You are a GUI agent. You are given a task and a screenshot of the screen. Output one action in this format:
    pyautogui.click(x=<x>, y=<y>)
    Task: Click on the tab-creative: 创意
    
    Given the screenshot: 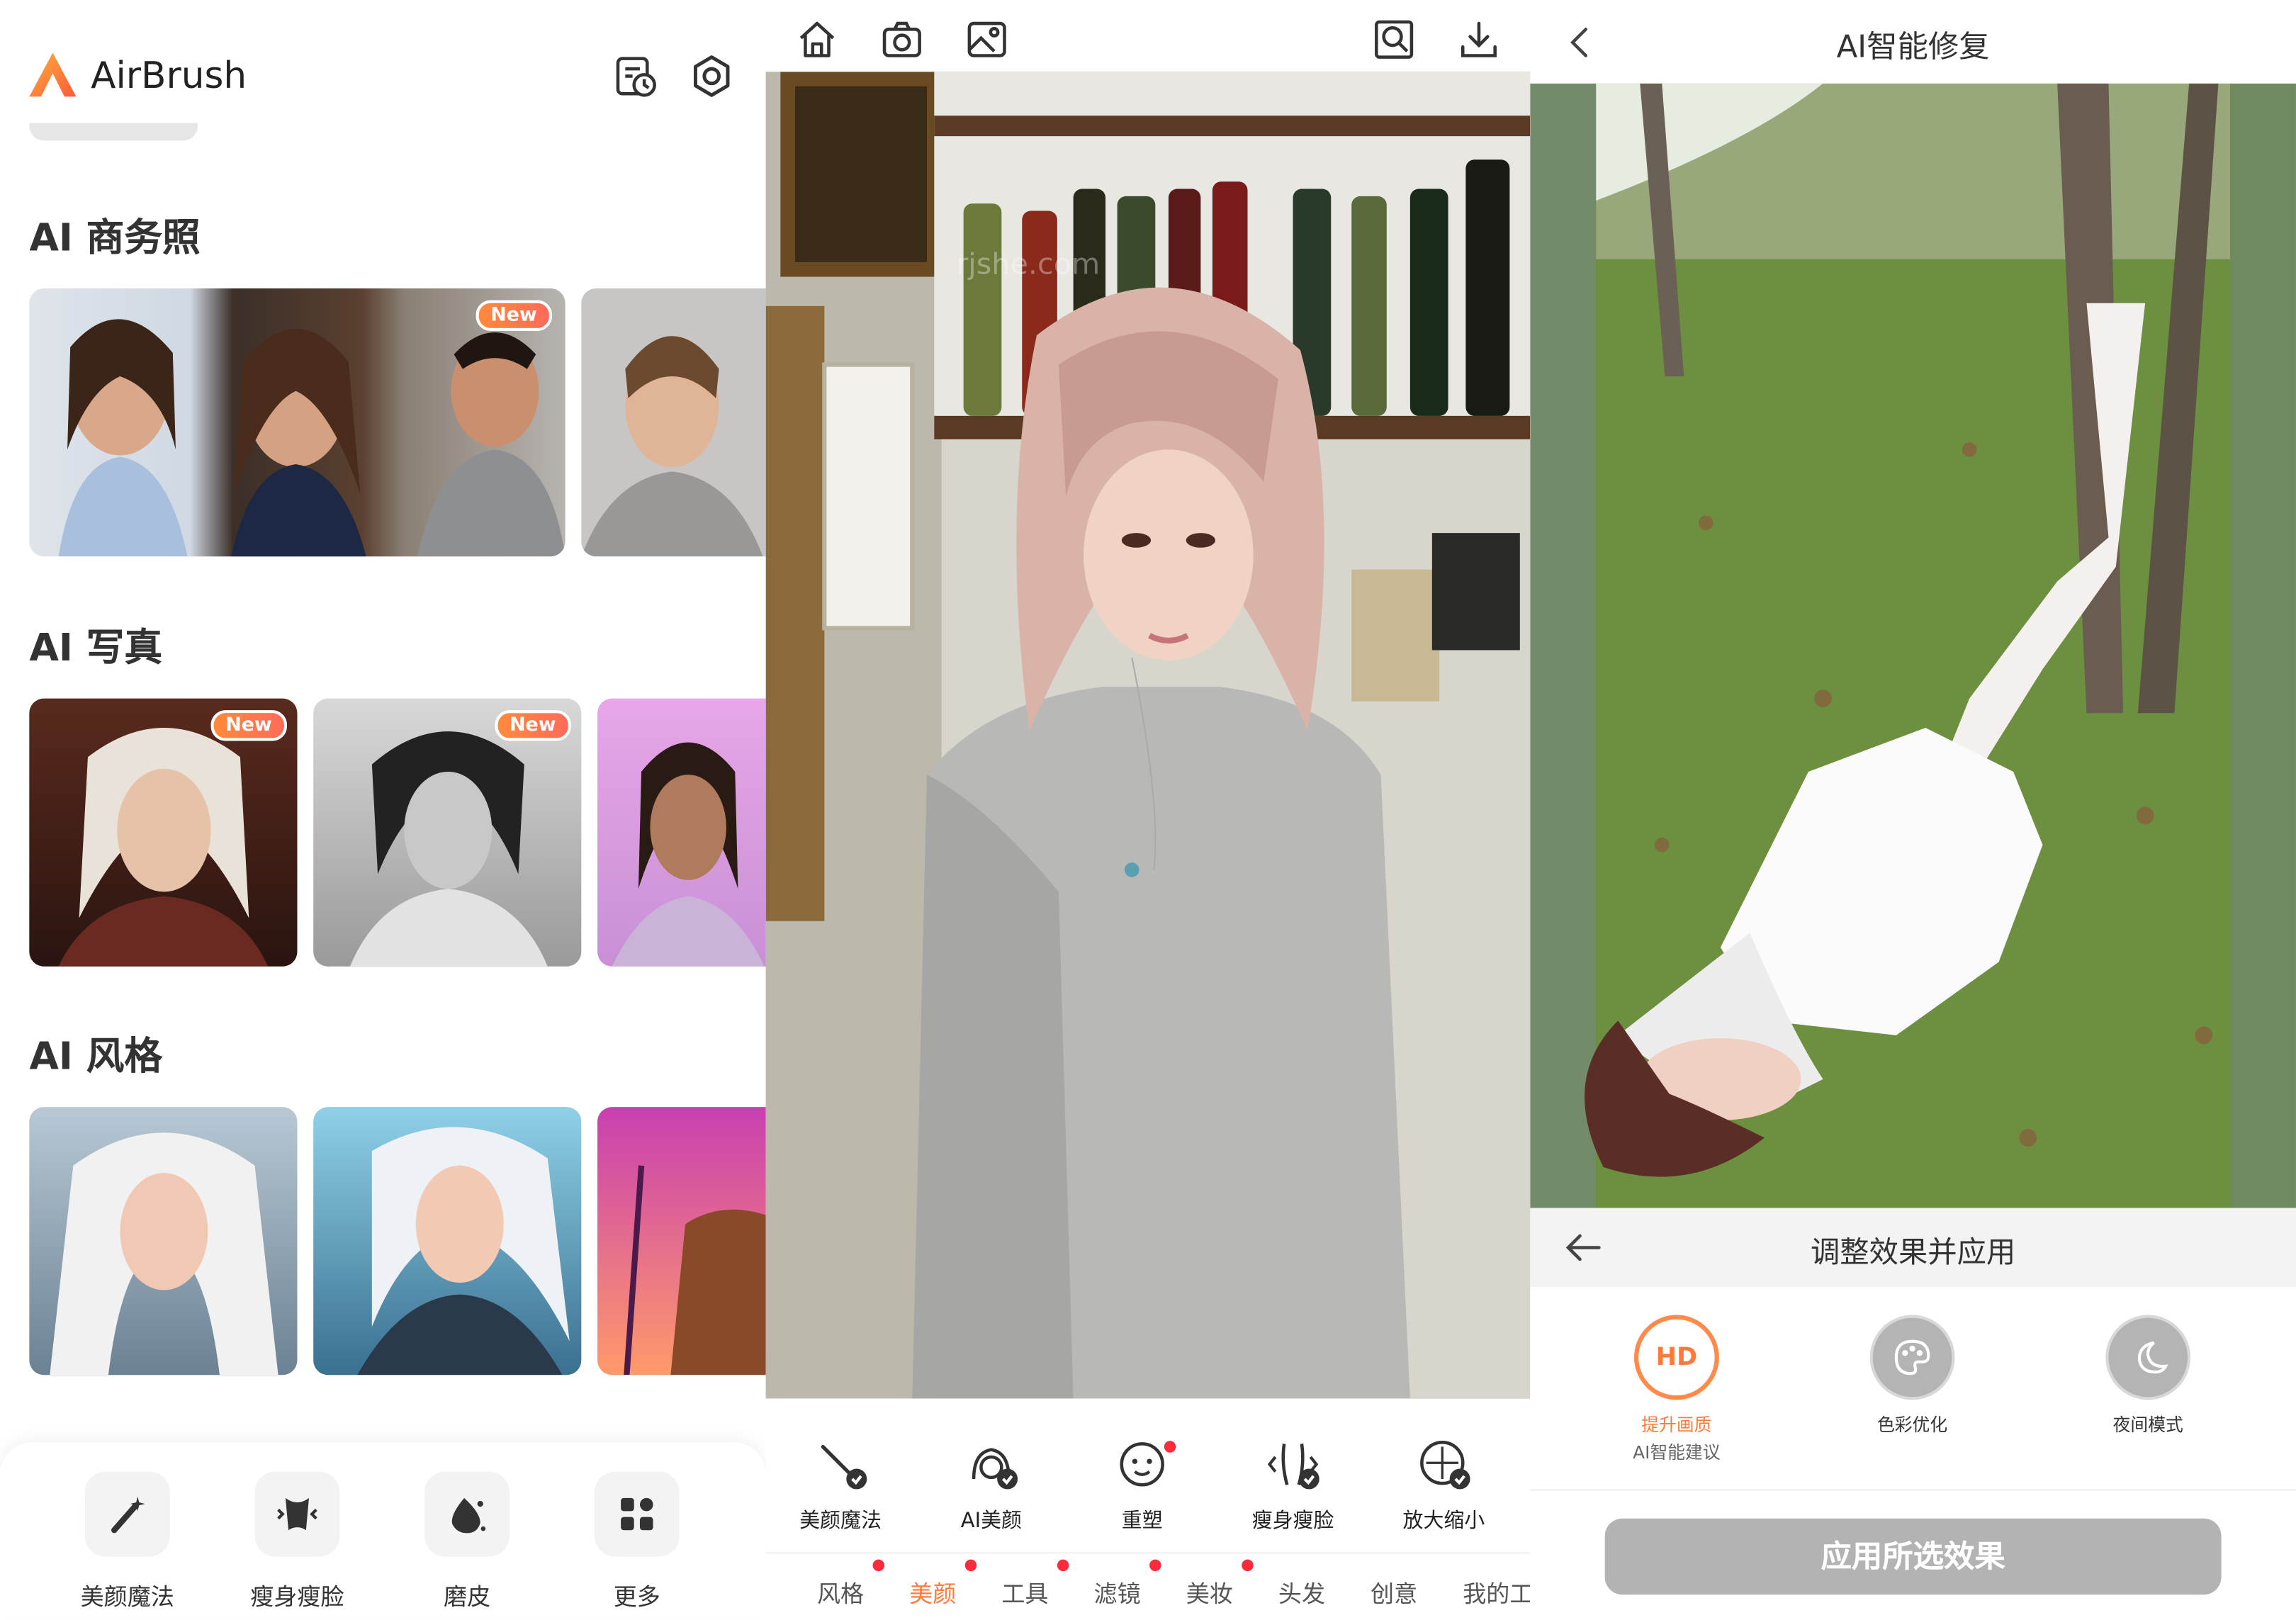 What is the action you would take?
    pyautogui.click(x=1394, y=1591)
    